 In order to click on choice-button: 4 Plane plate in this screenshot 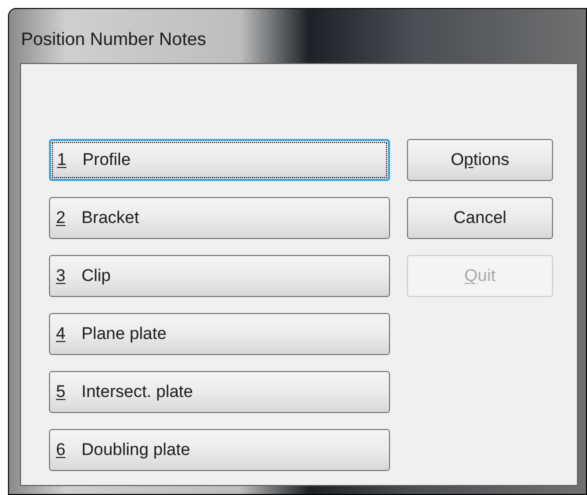, I will do `click(219, 334)`.